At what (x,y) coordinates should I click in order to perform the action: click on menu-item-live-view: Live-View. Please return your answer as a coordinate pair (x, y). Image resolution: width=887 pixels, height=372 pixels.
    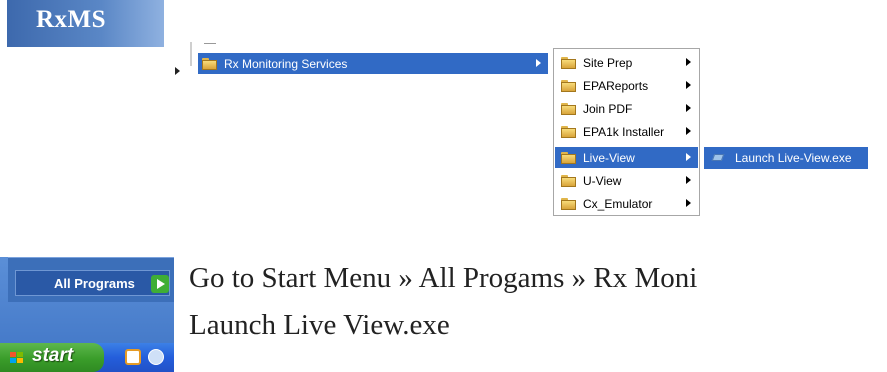
    Looking at the image, I should click on (626, 157).